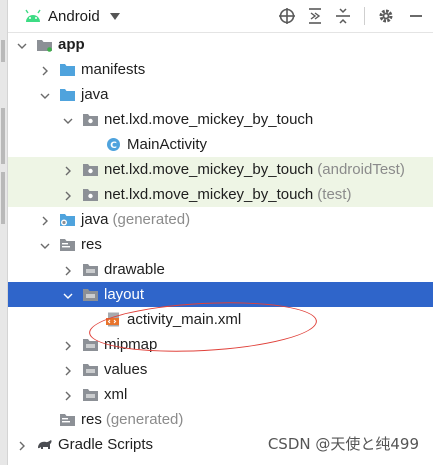 This screenshot has width=433, height=465. I want to click on tree-mainactivity: C MainActivity, so click(220, 144).